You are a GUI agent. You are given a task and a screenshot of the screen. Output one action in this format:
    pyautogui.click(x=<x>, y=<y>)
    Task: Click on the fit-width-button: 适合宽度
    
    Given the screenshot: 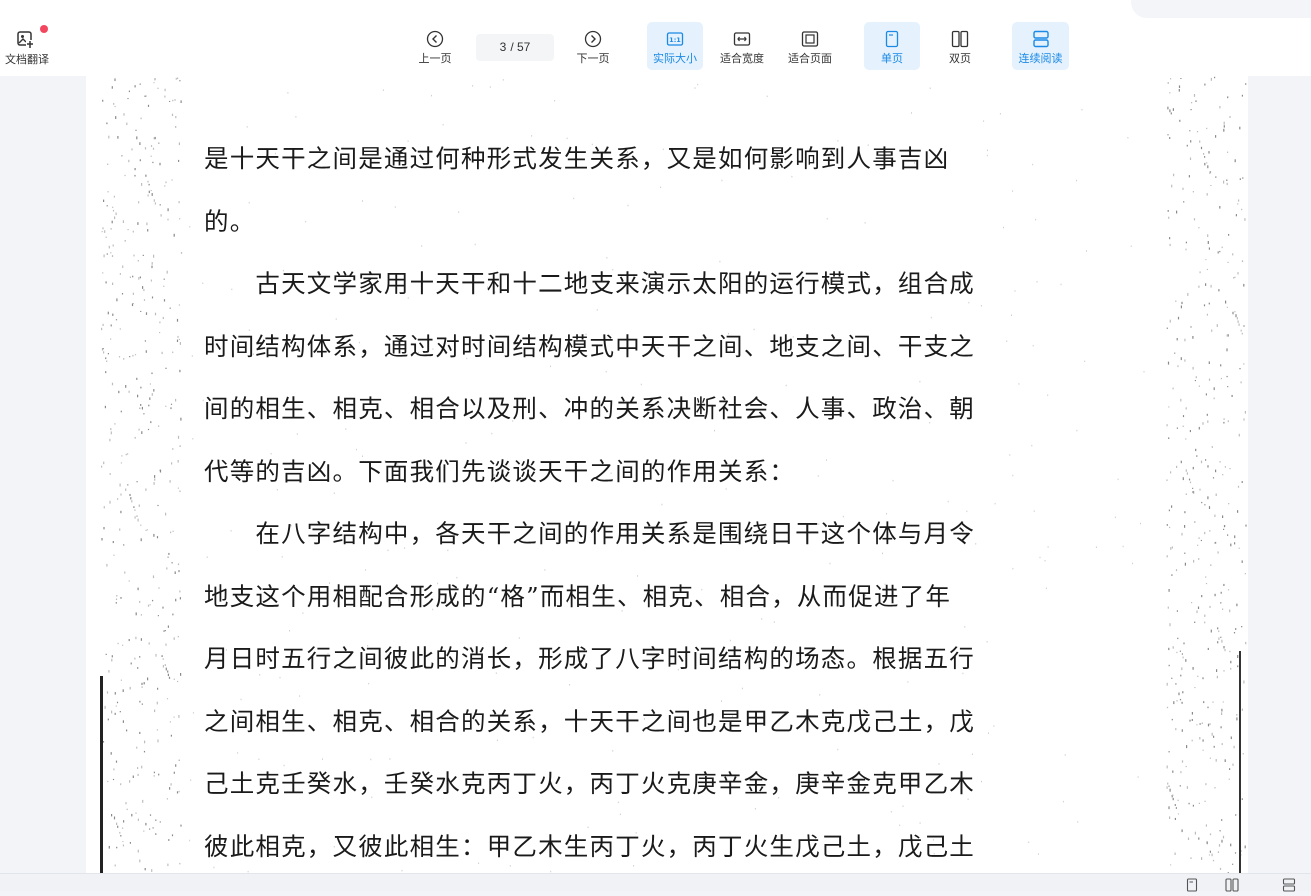 What is the action you would take?
    pyautogui.click(x=742, y=46)
    